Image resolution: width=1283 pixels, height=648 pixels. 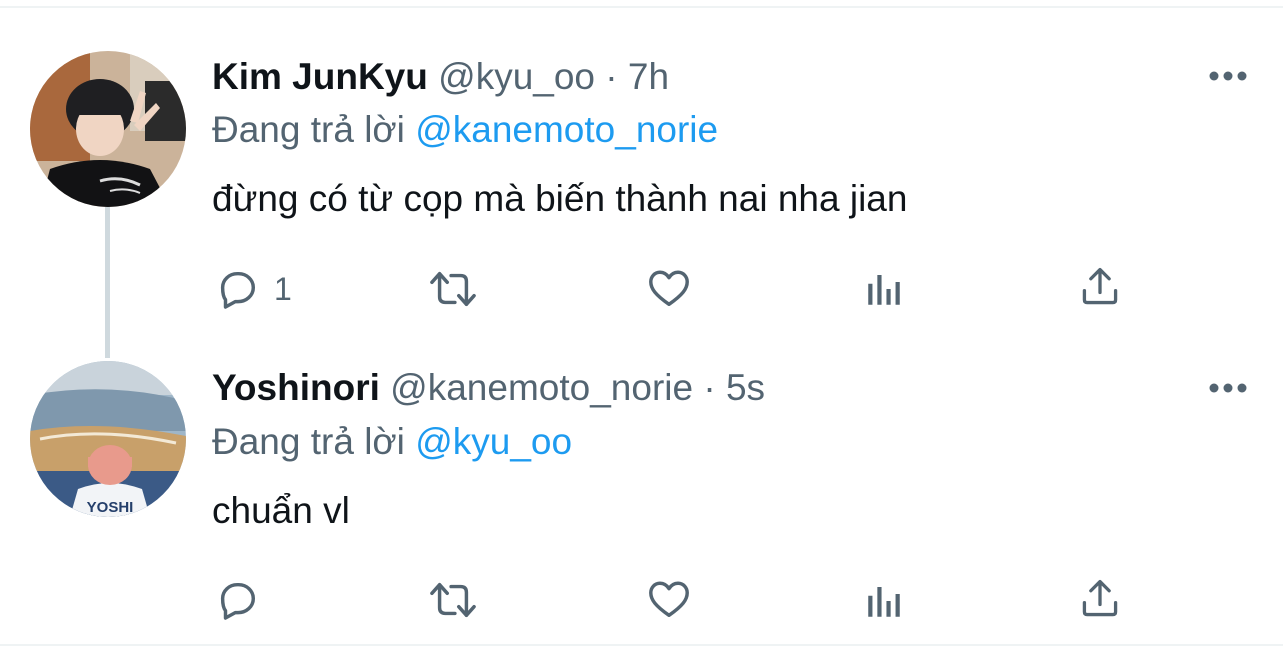 I want to click on tweet-header: Kim JunKyu @kyu_oo · 7h, so click(x=440, y=77).